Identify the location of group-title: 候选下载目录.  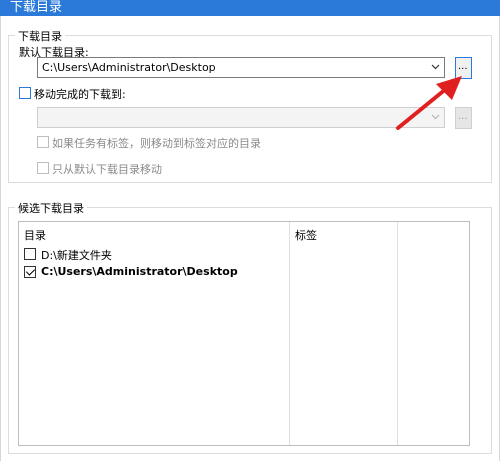
(51, 208).